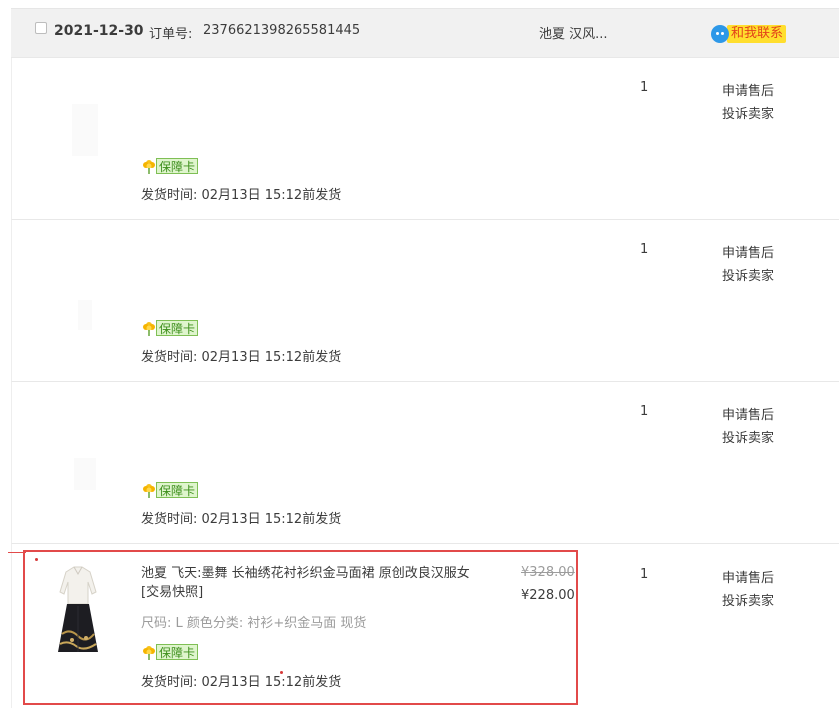 This screenshot has width=839, height=716. What do you see at coordinates (548, 572) in the screenshot?
I see `original-price: ¥328.00` at bounding box center [548, 572].